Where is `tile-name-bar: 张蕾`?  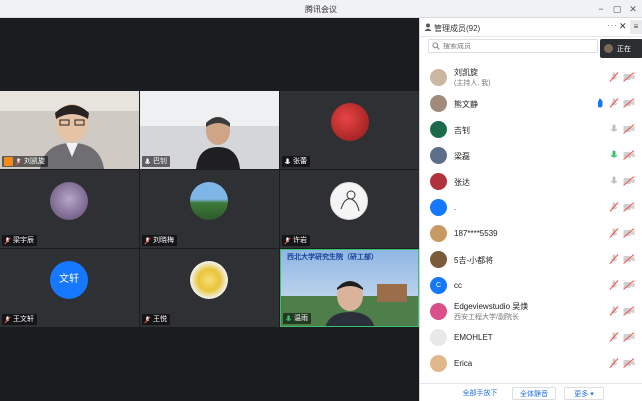 tile-name-bar: 张蕾 is located at coordinates (296, 161).